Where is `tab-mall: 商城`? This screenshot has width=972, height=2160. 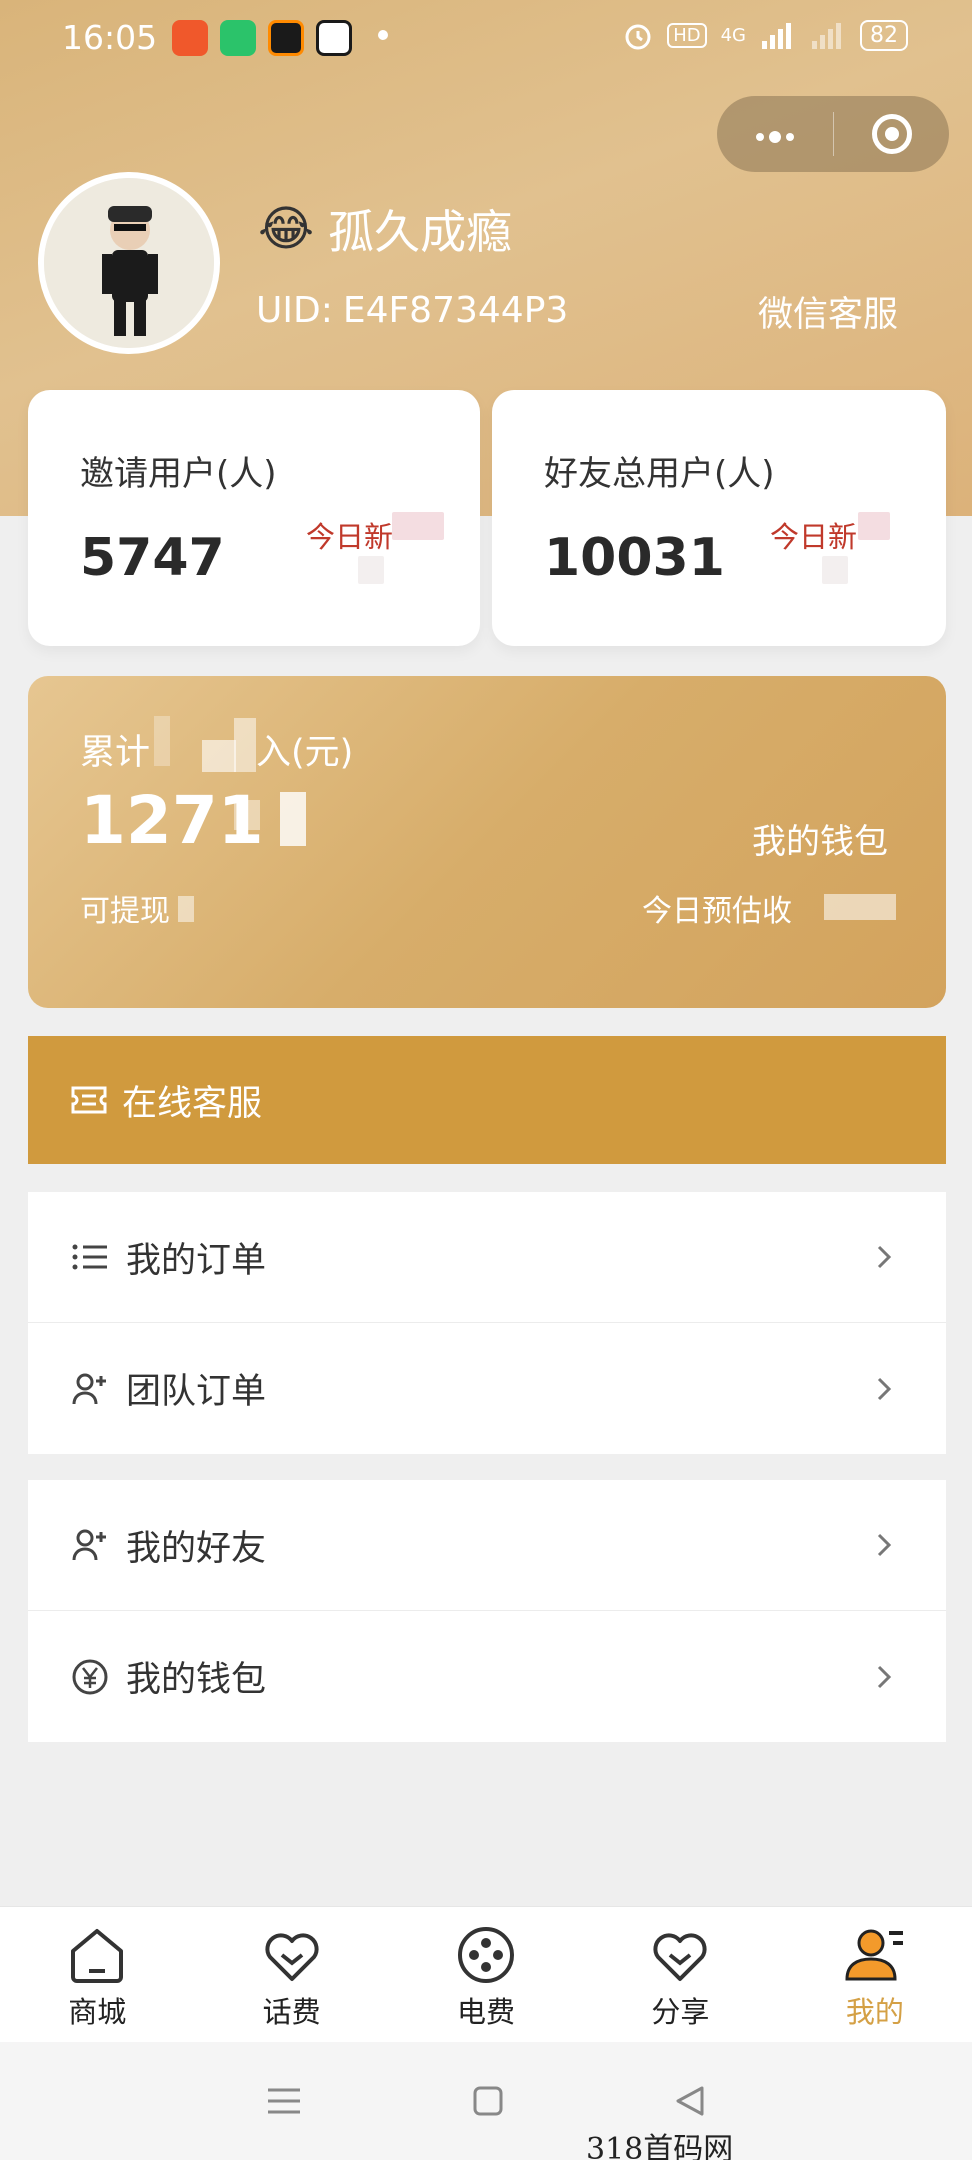
tab-mall: 商城 is located at coordinates (97, 1974).